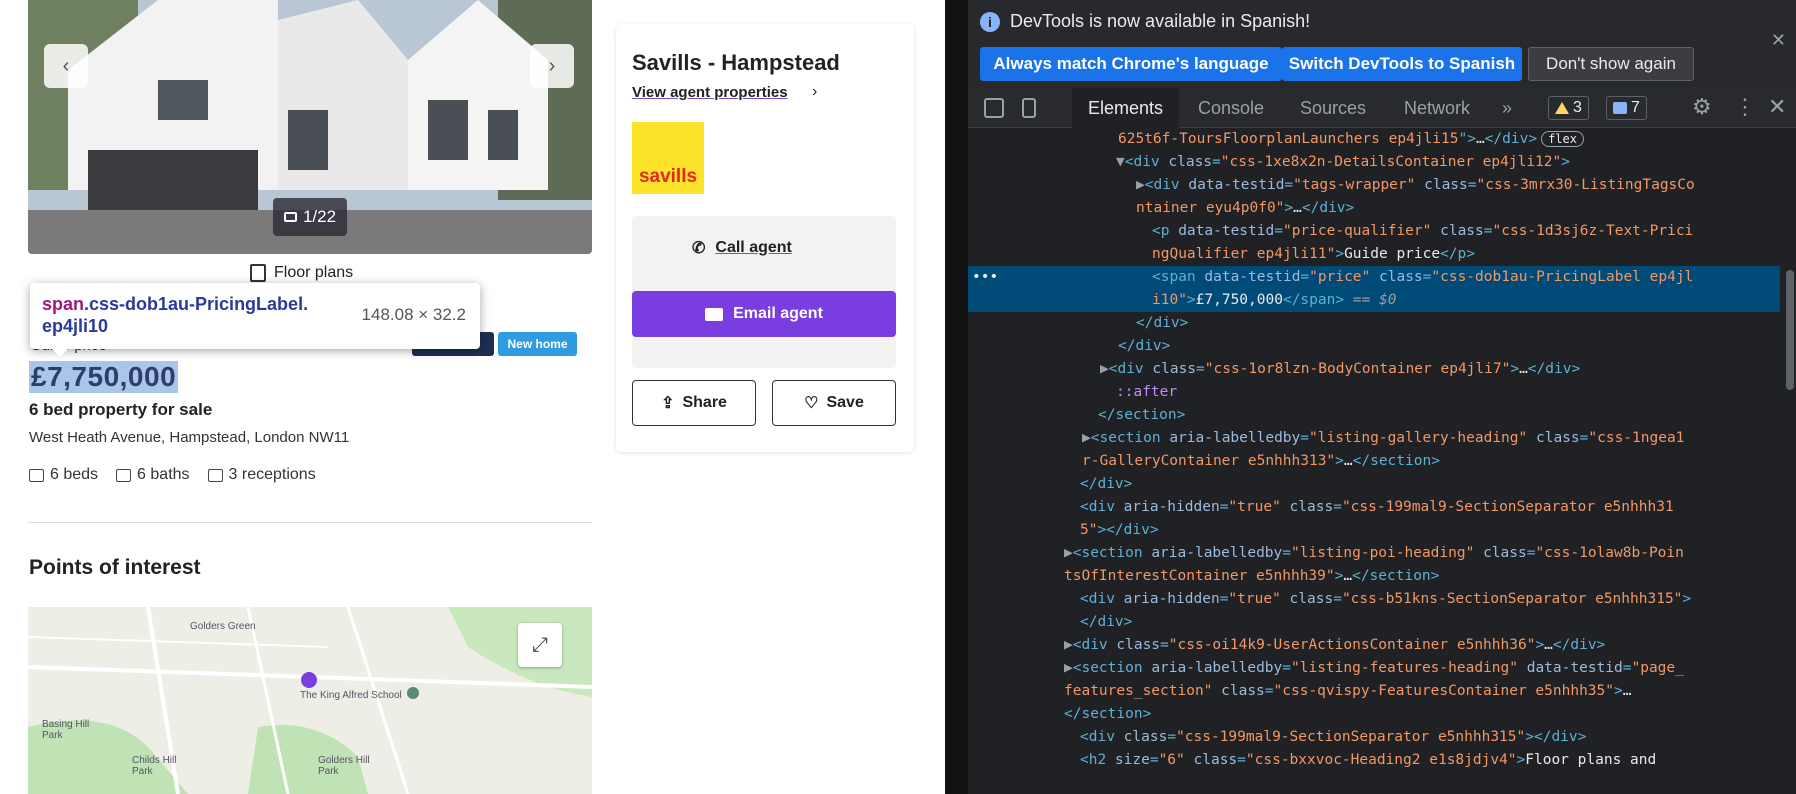 Image resolution: width=1796 pixels, height=794 pixels. Describe the element at coordinates (1333, 108) in the screenshot. I see `tab-sources: Sources` at that location.